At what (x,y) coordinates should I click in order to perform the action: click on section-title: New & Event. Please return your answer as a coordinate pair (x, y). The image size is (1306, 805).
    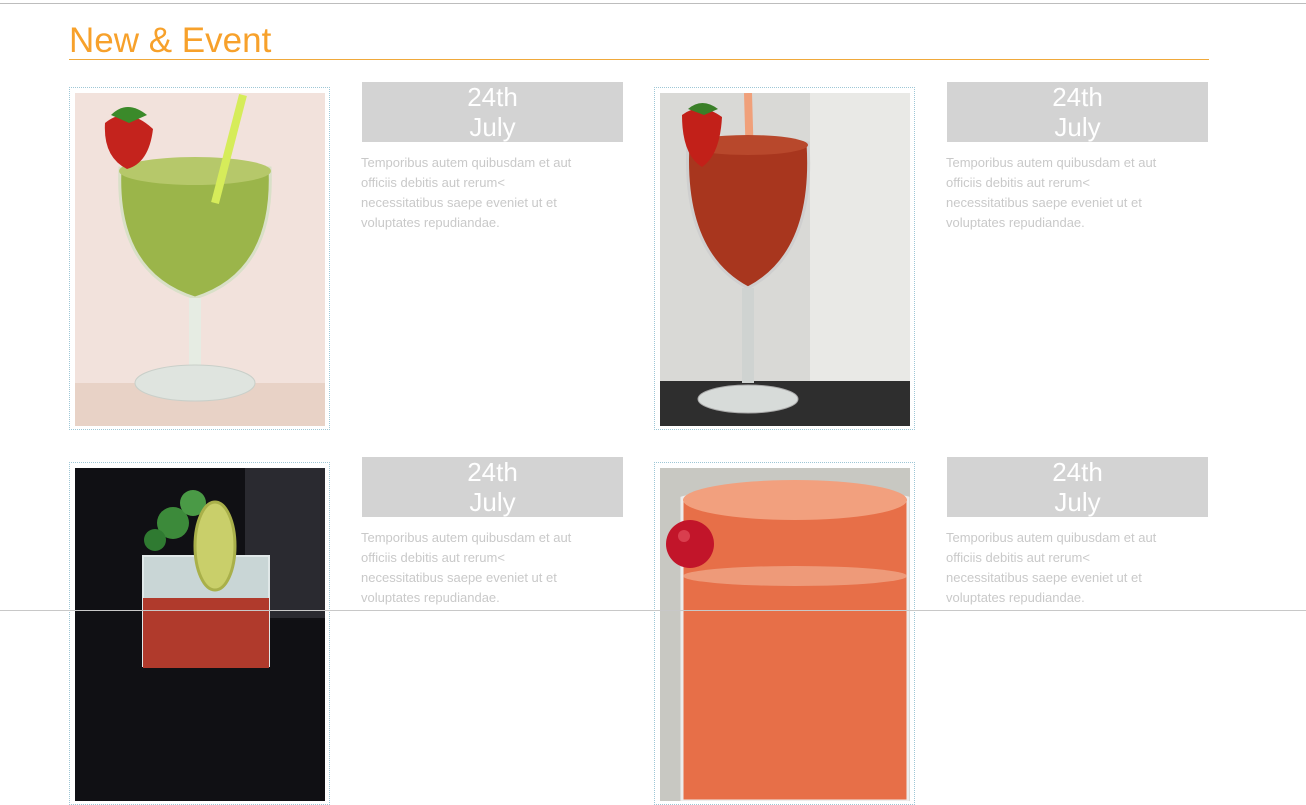
    Looking at the image, I should click on (170, 40).